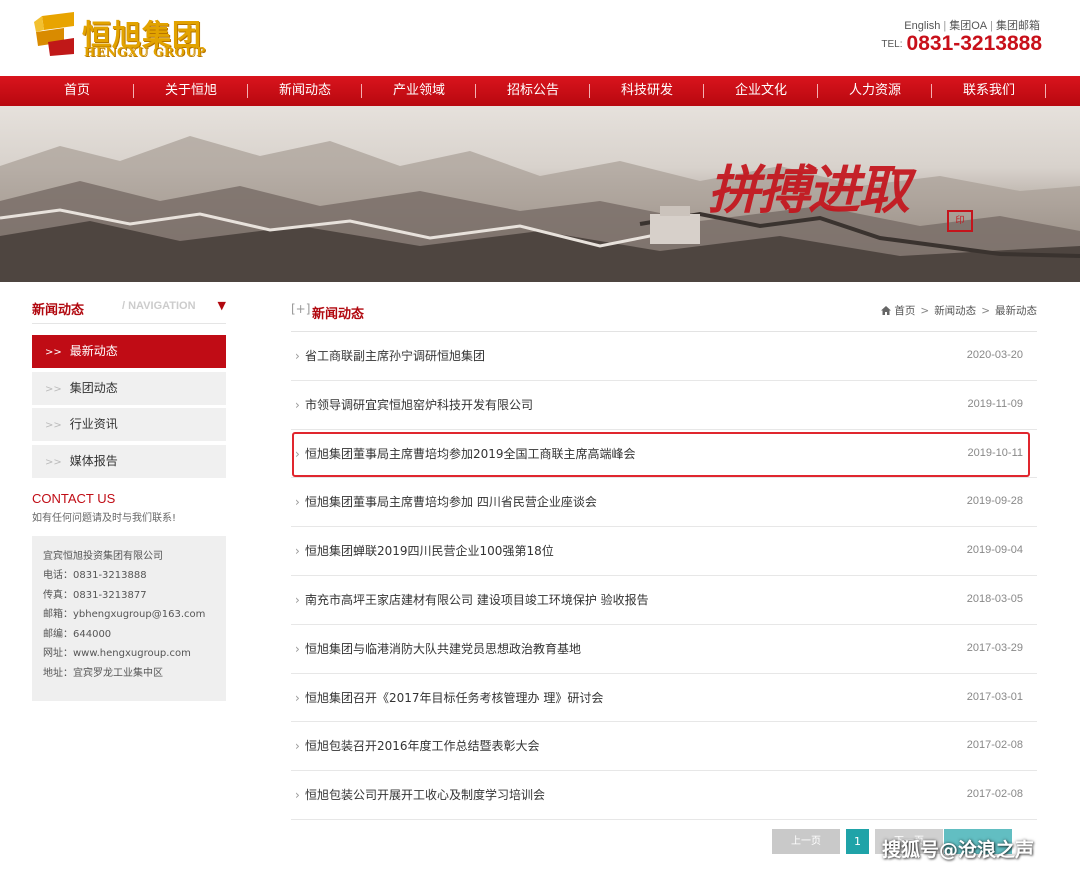 The width and height of the screenshot is (1080, 871). I want to click on contact-email: 邮箱：ybhengxugroup@163.com, so click(124, 615).